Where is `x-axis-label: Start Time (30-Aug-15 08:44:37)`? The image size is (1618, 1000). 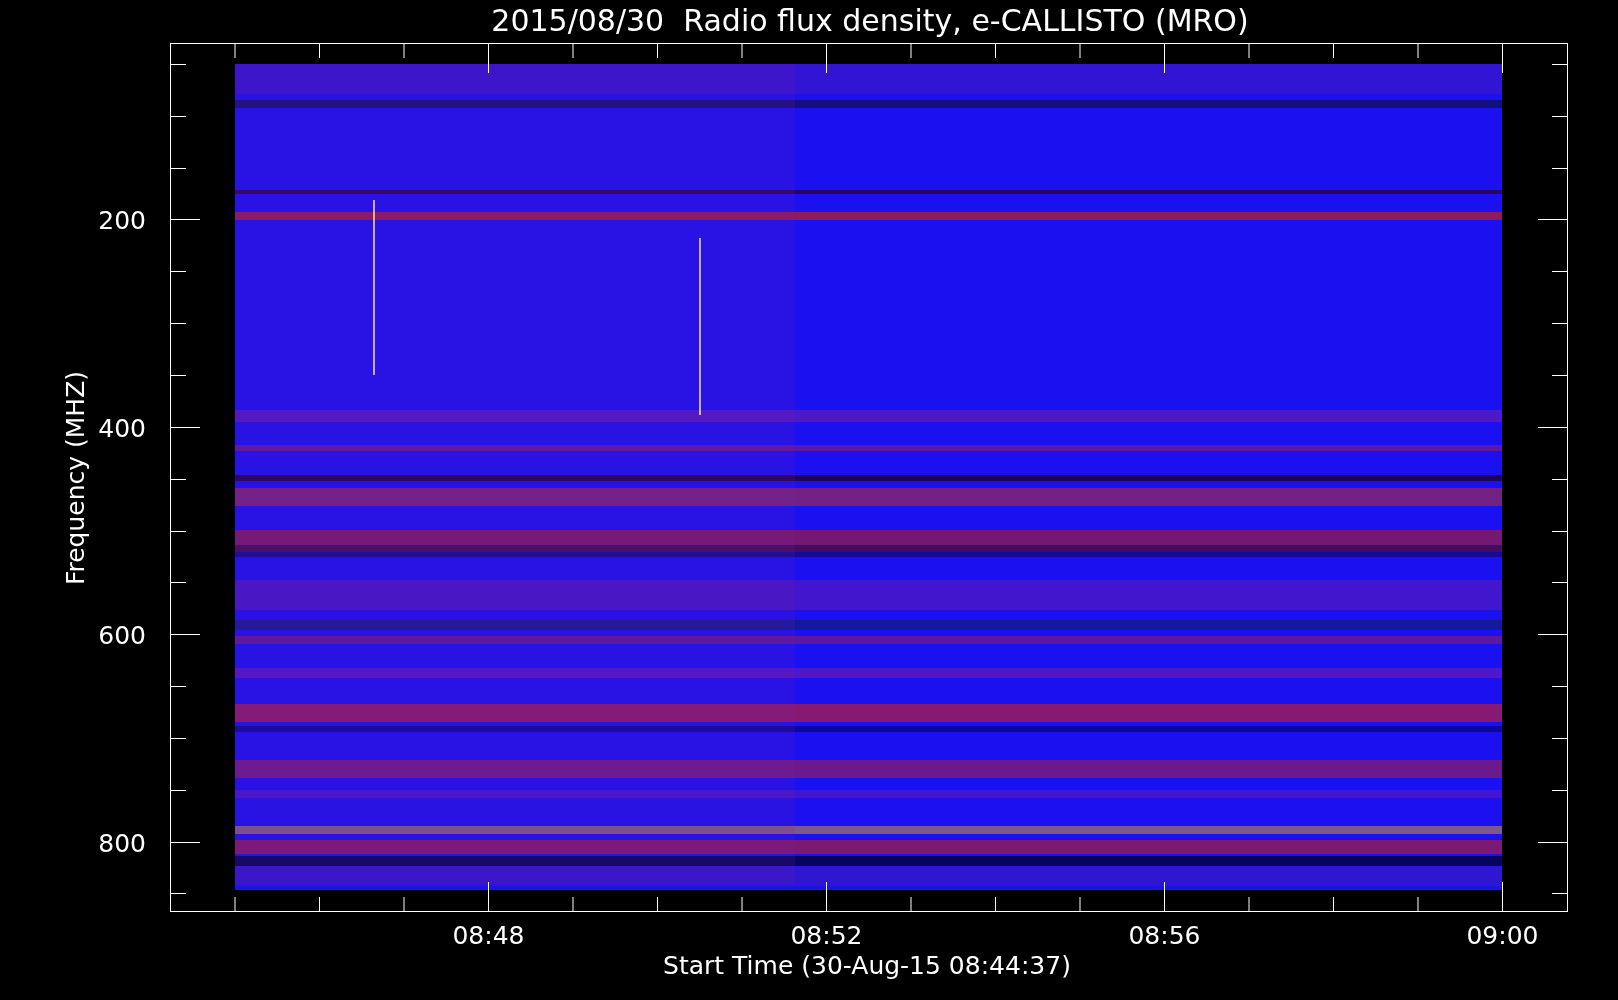
x-axis-label: Start Time (30-Aug-15 08:44:37) is located at coordinates (867, 965).